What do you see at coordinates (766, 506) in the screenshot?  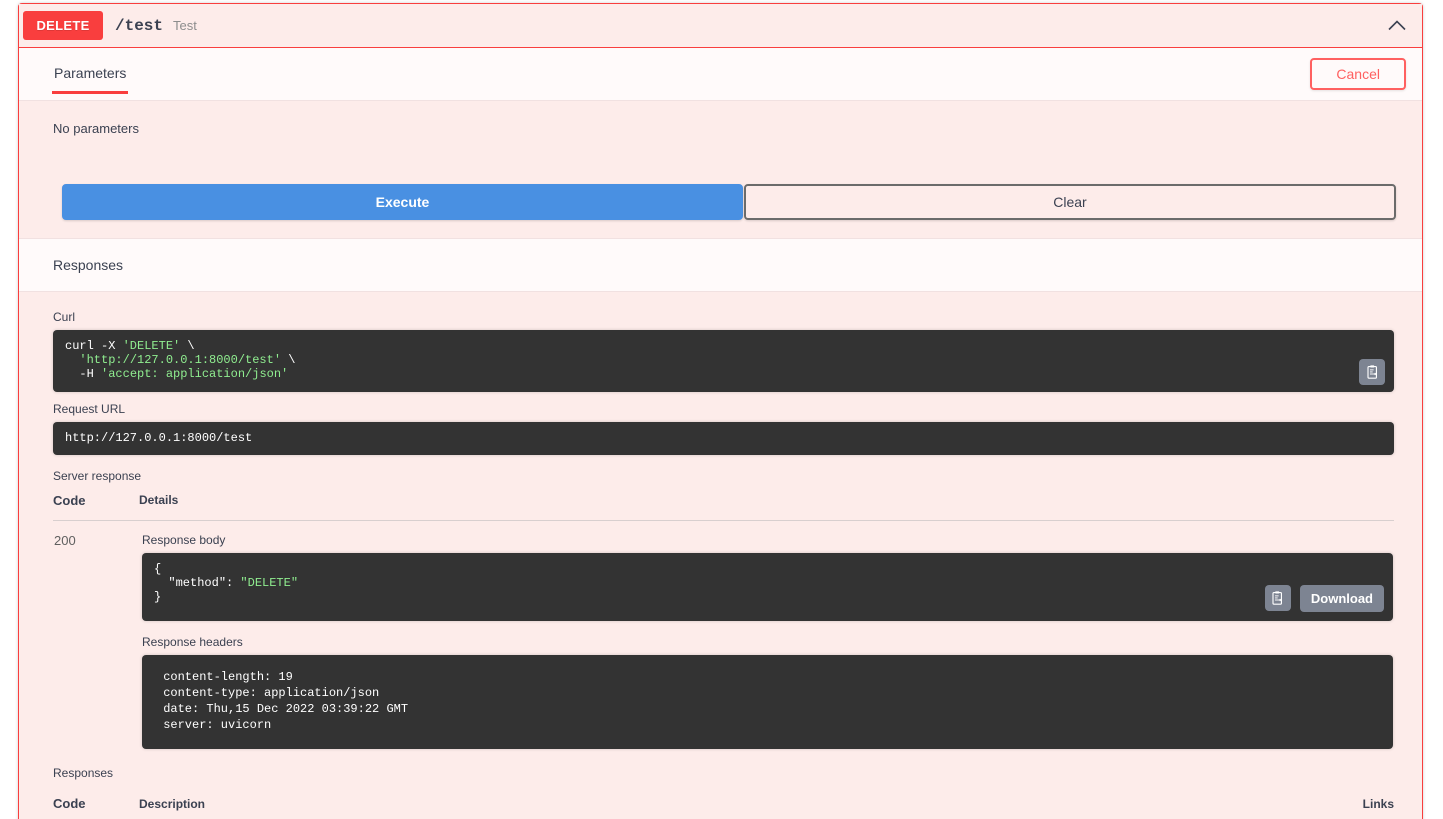 I see `server-response-col-details: Details` at bounding box center [766, 506].